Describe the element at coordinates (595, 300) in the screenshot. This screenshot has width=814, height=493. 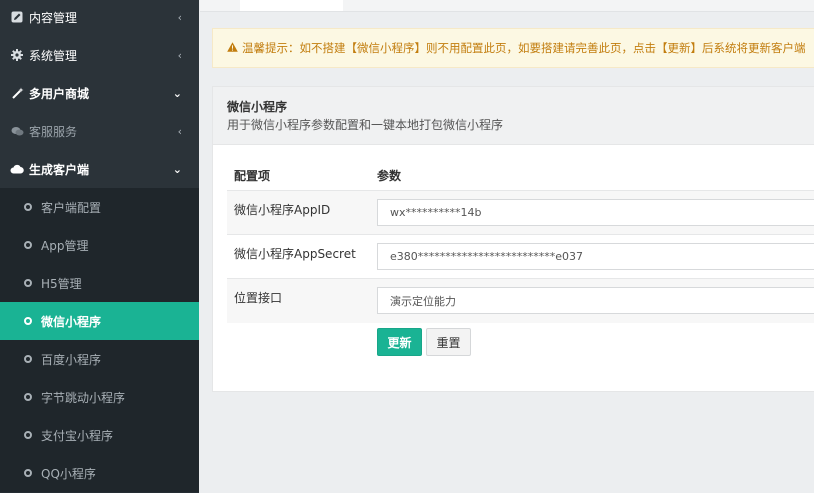
I see `location-api-input: 演示定位能力` at that location.